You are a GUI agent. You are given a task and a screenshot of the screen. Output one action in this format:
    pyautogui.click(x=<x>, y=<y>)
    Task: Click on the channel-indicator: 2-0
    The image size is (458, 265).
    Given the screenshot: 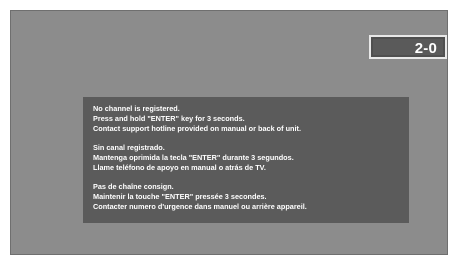 What is the action you would take?
    pyautogui.click(x=408, y=47)
    